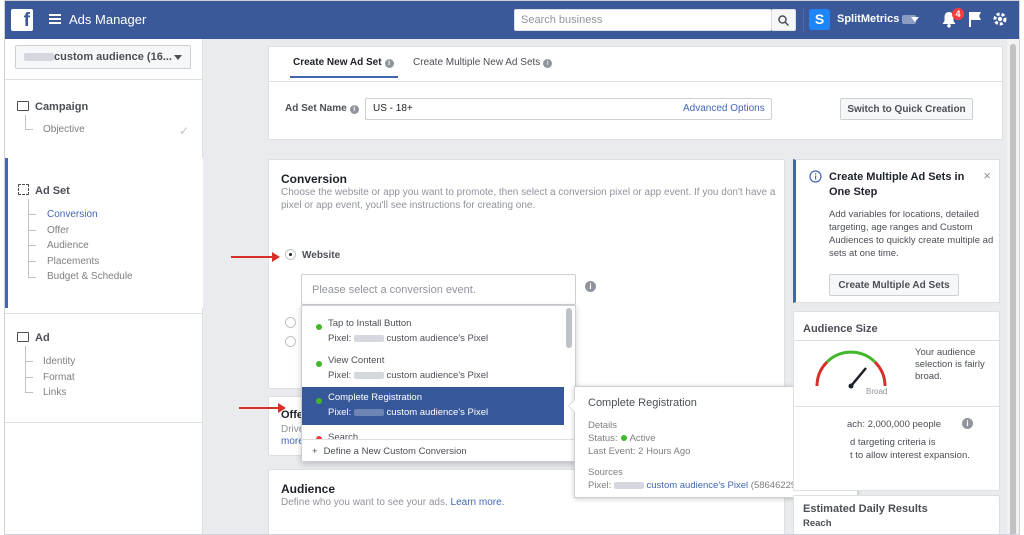 This screenshot has height=535, width=1024. What do you see at coordinates (893, 442) in the screenshot?
I see `targeting-expansion-line-1: d targeting criteria is` at bounding box center [893, 442].